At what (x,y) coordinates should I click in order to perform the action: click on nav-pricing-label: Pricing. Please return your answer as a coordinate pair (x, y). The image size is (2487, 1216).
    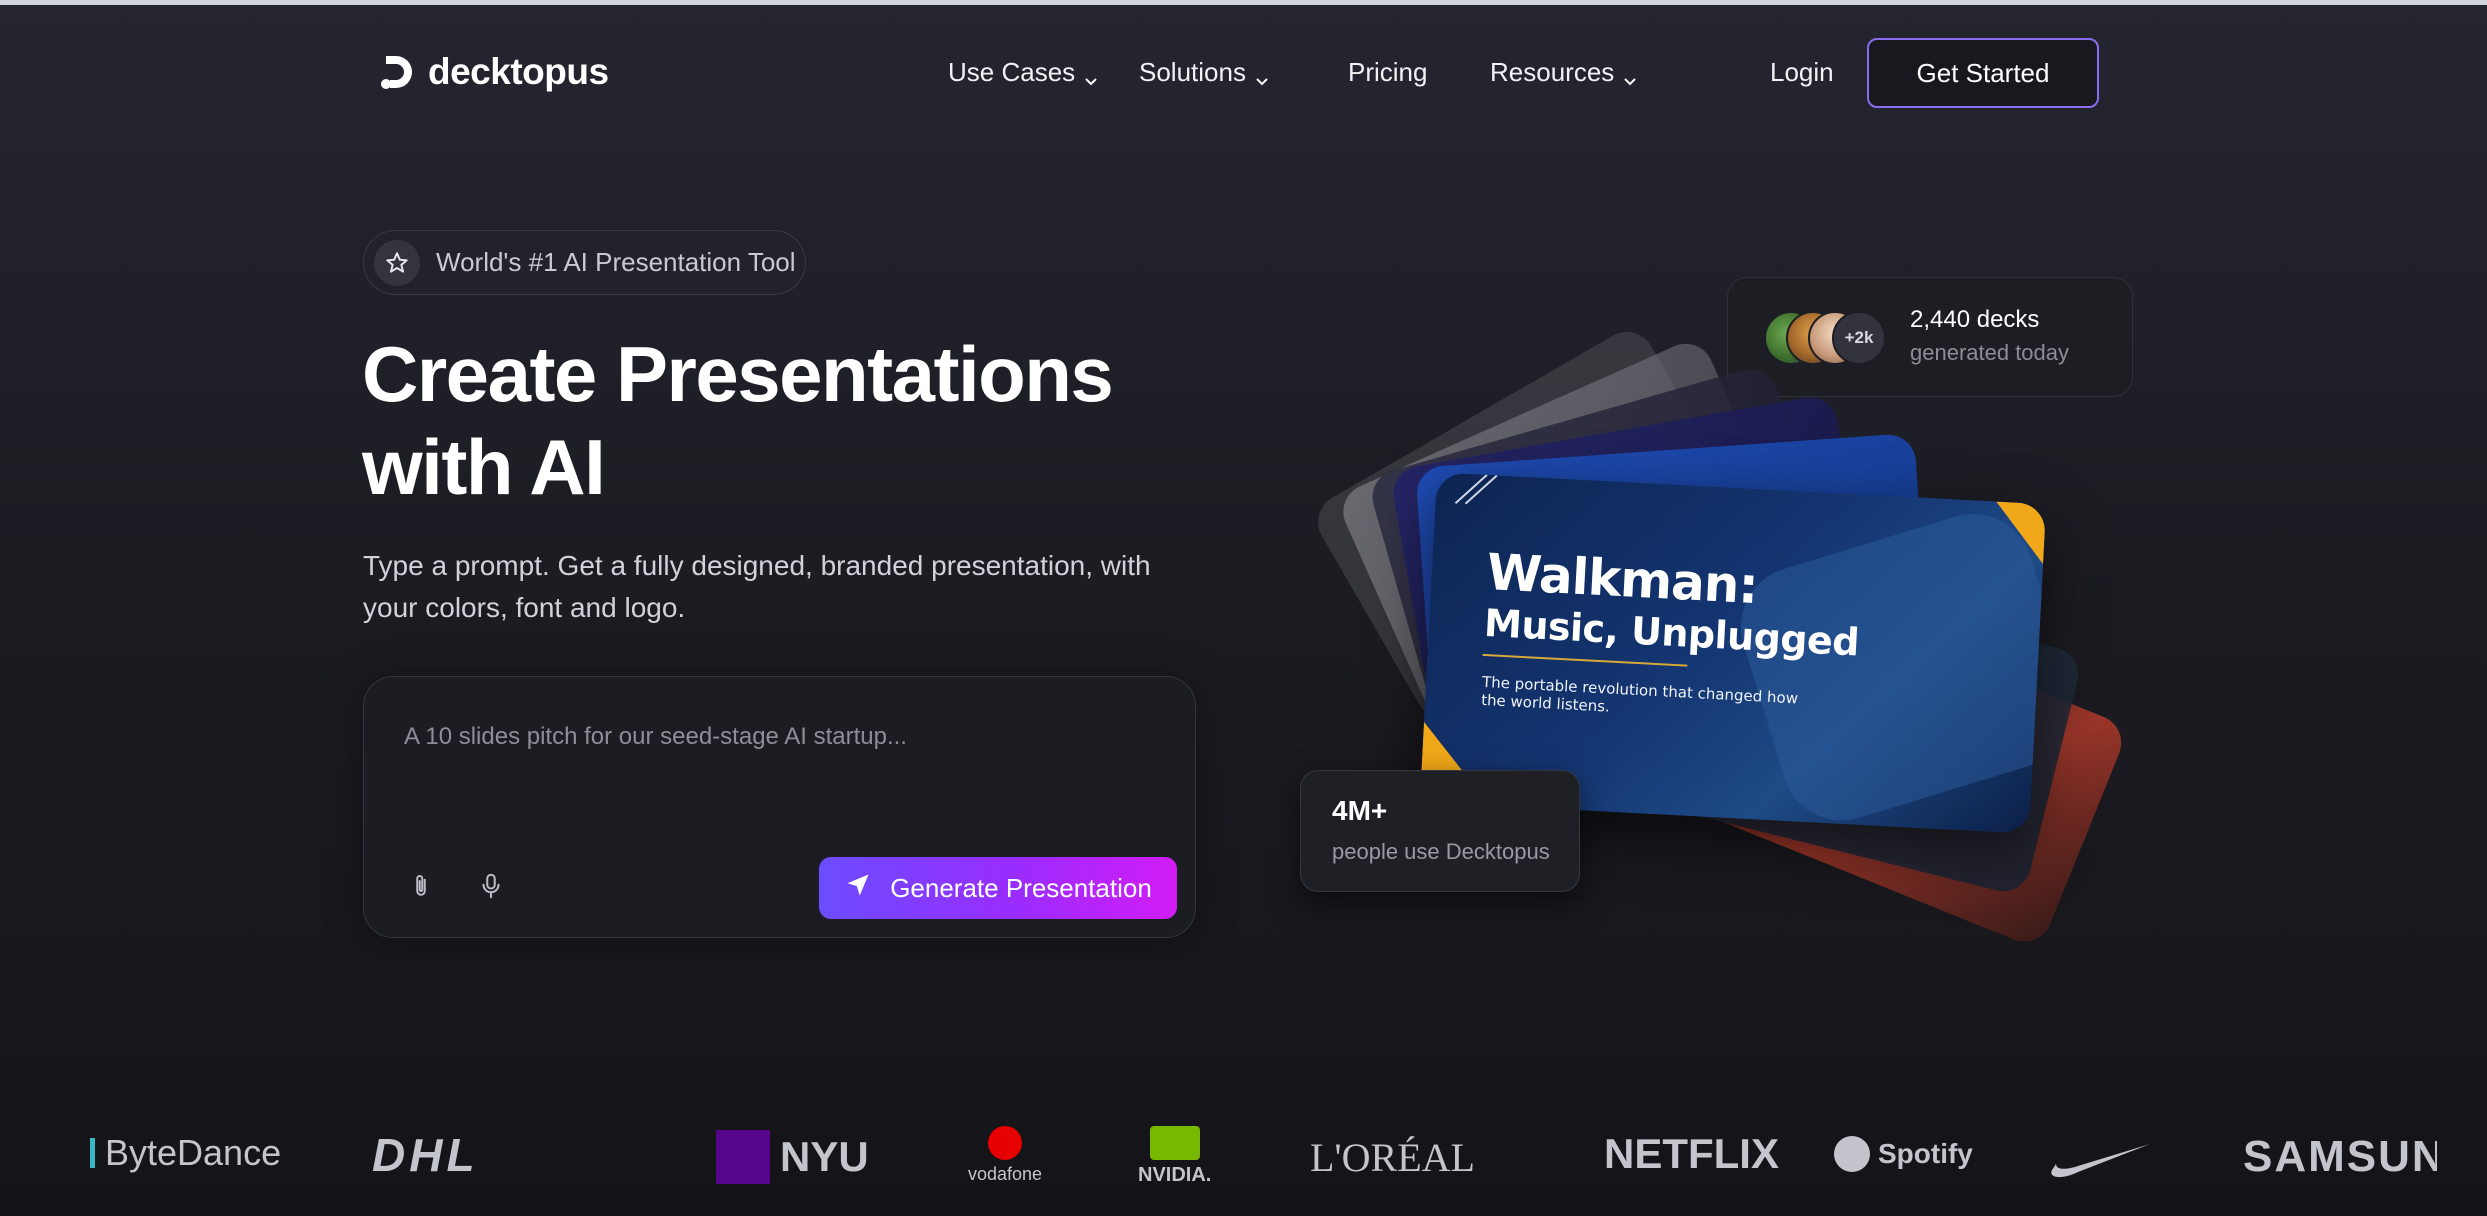
    Looking at the image, I should click on (1388, 72).